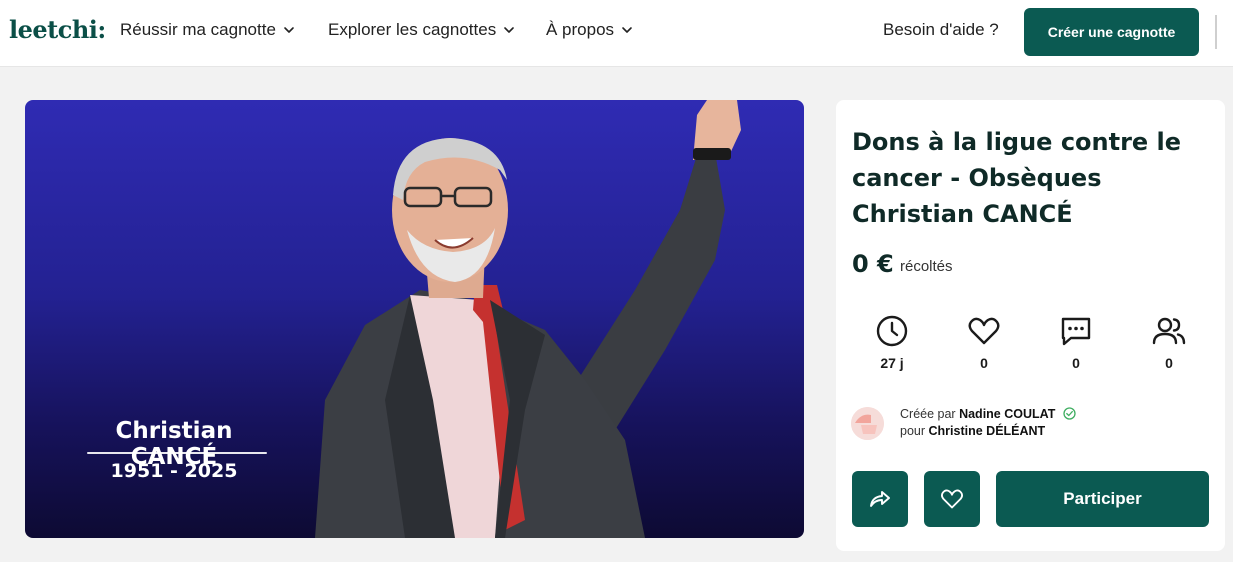  What do you see at coordinates (1216, 32) in the screenshot?
I see `header-divider` at bounding box center [1216, 32].